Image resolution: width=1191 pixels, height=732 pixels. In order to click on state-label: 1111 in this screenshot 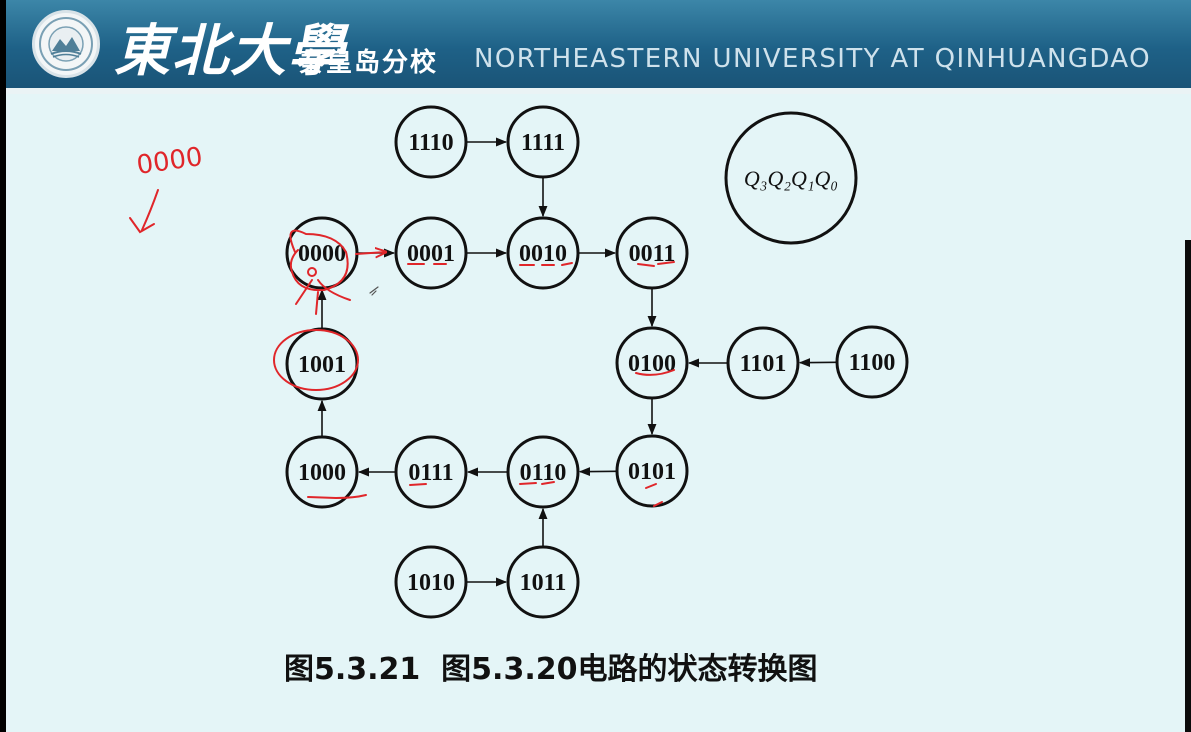, I will do `click(543, 143)`.